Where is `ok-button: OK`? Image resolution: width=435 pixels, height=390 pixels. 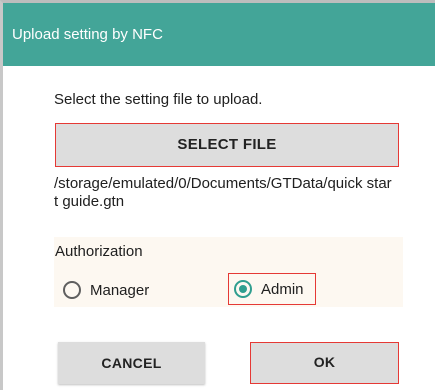 ok-button: OK is located at coordinates (324, 363).